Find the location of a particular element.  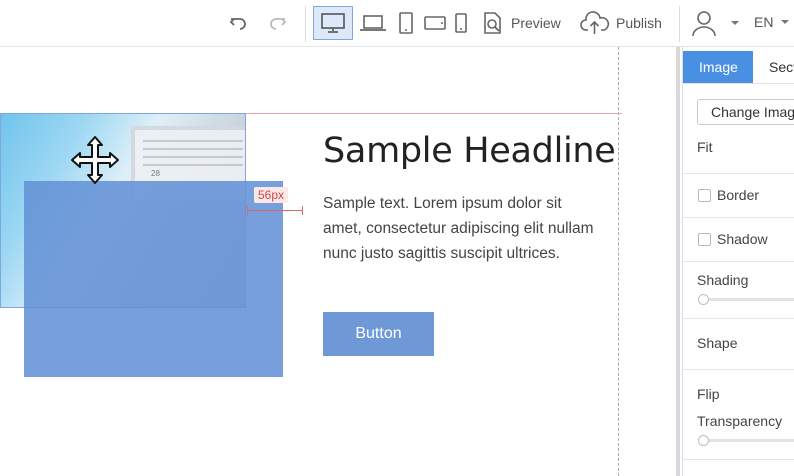

device-laptop-button is located at coordinates (373, 23).